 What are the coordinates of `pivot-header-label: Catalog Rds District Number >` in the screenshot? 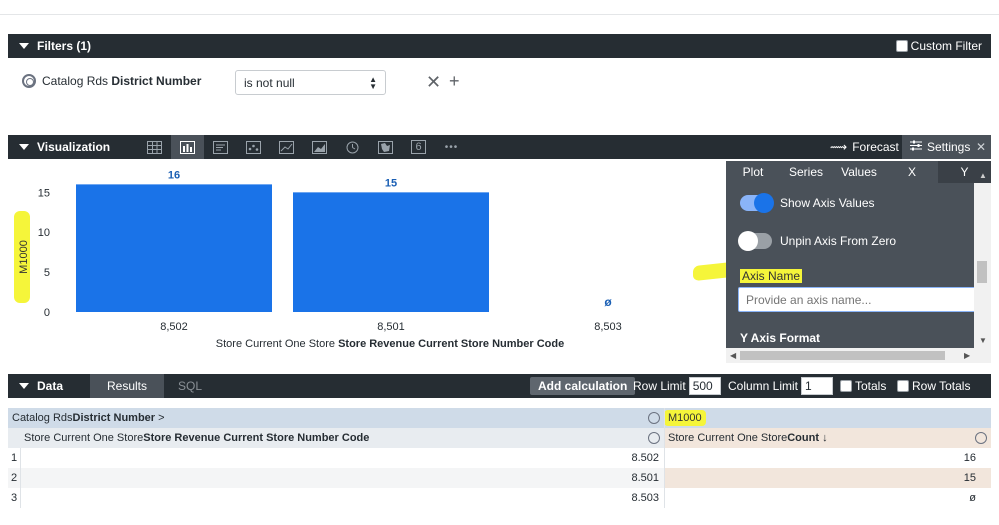 It's located at (88, 418).